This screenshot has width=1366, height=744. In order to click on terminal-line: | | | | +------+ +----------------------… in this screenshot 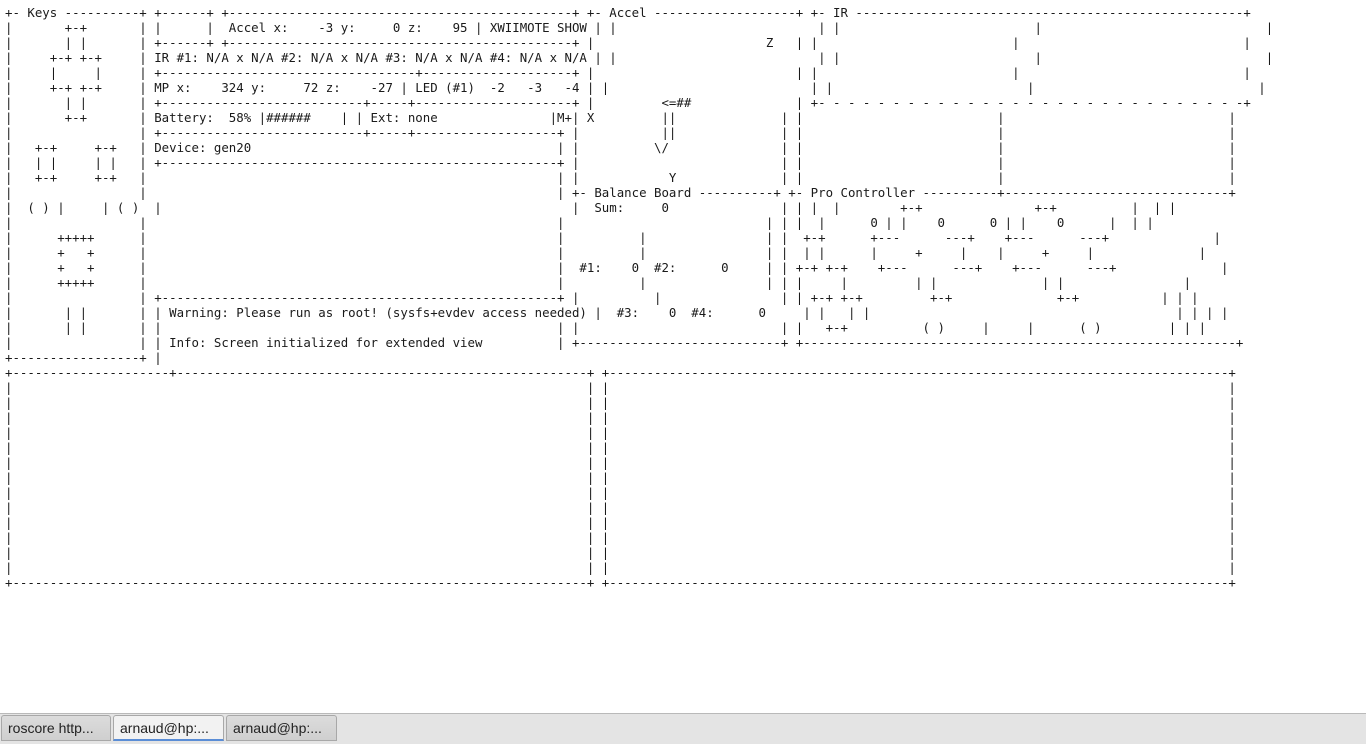, I will do `click(628, 42)`.